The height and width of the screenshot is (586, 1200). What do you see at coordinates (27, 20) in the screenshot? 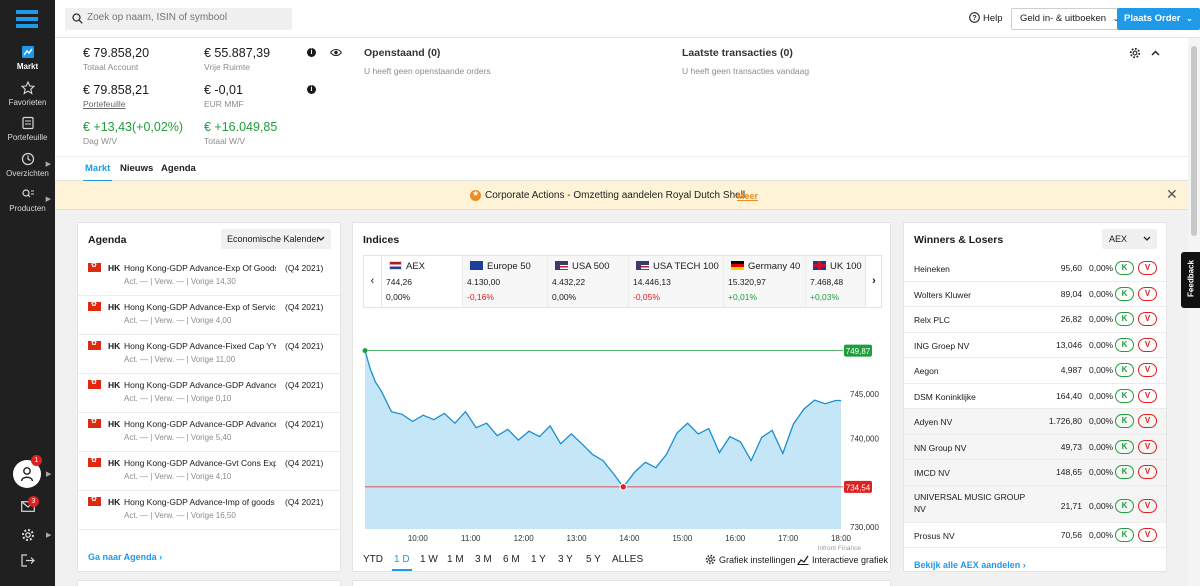
I see `logo` at bounding box center [27, 20].